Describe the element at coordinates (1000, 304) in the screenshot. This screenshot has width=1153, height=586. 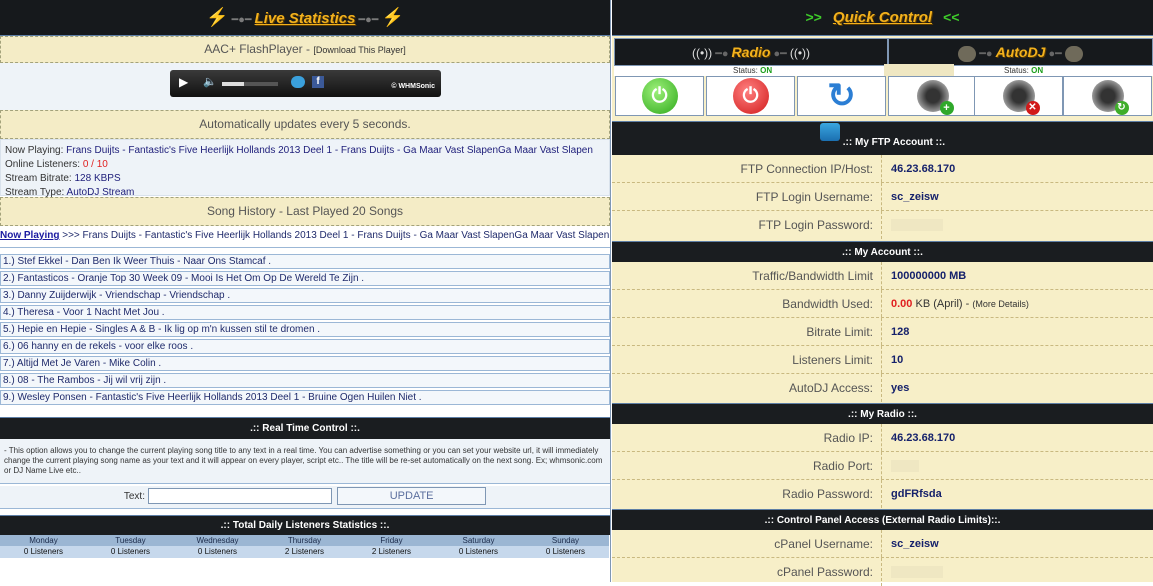
I see `more-details-link: (More Details)` at that location.